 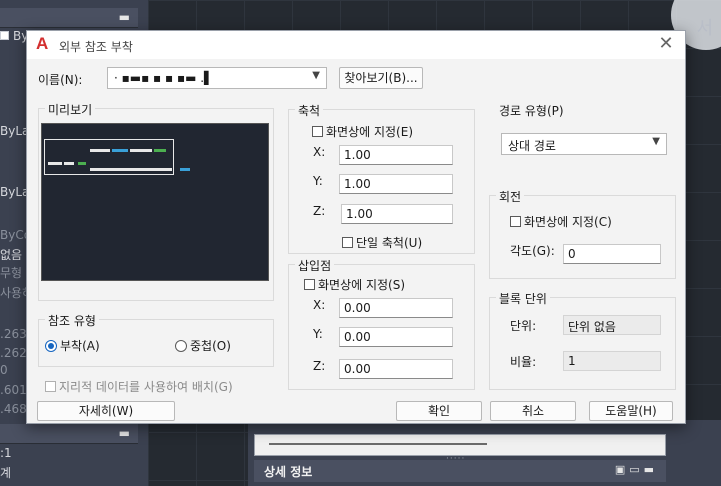 What do you see at coordinates (636, 469) in the screenshot?
I see `panel-icons: ▣▭▬` at bounding box center [636, 469].